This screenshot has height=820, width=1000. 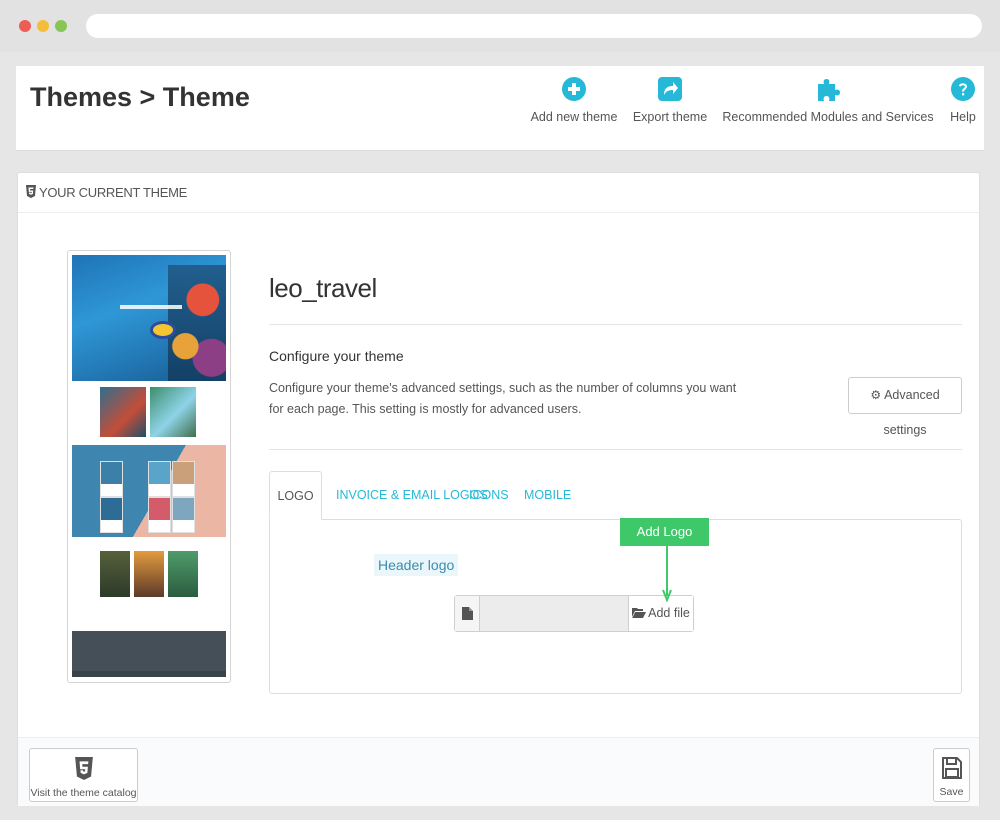 I want to click on logo-file-upload: Add file, so click(x=574, y=613).